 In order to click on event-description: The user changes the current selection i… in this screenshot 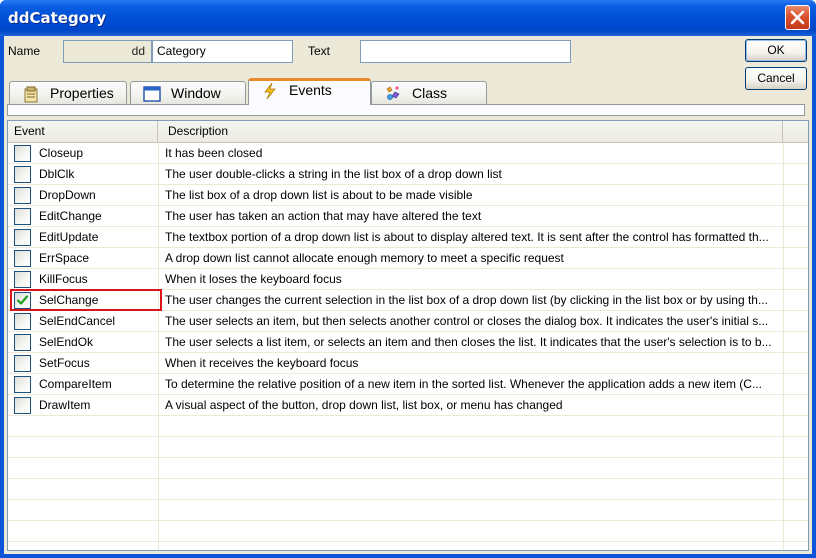, I will do `click(466, 300)`.